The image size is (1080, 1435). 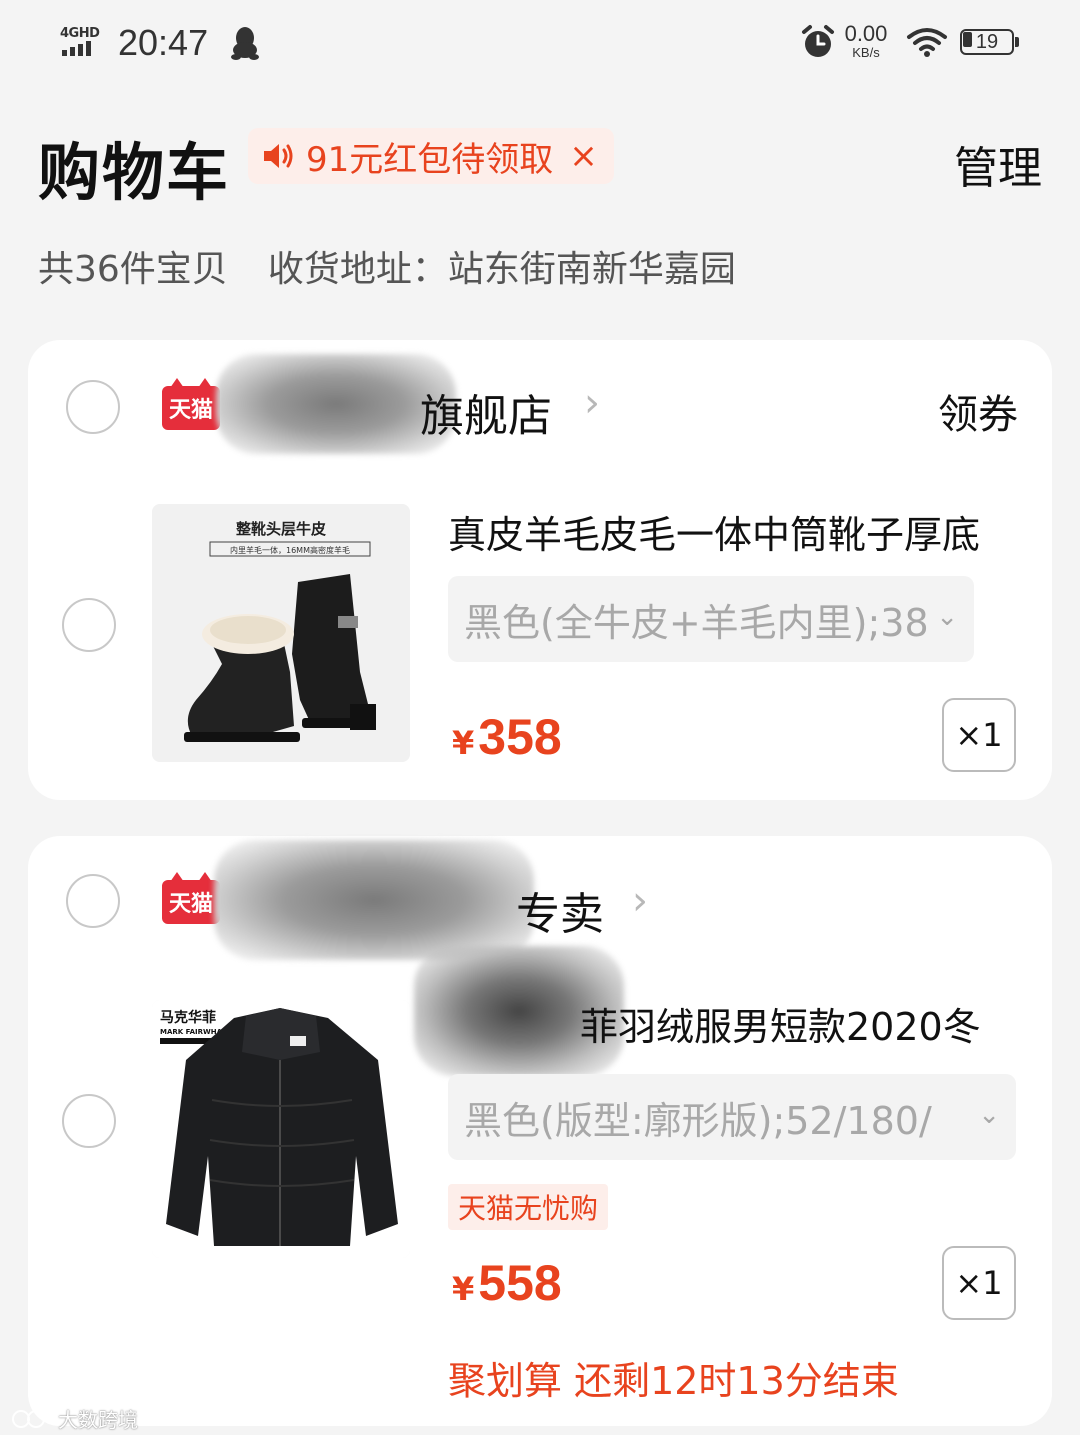 What do you see at coordinates (32, 1418) in the screenshot?
I see `watermark-logo-icon` at bounding box center [32, 1418].